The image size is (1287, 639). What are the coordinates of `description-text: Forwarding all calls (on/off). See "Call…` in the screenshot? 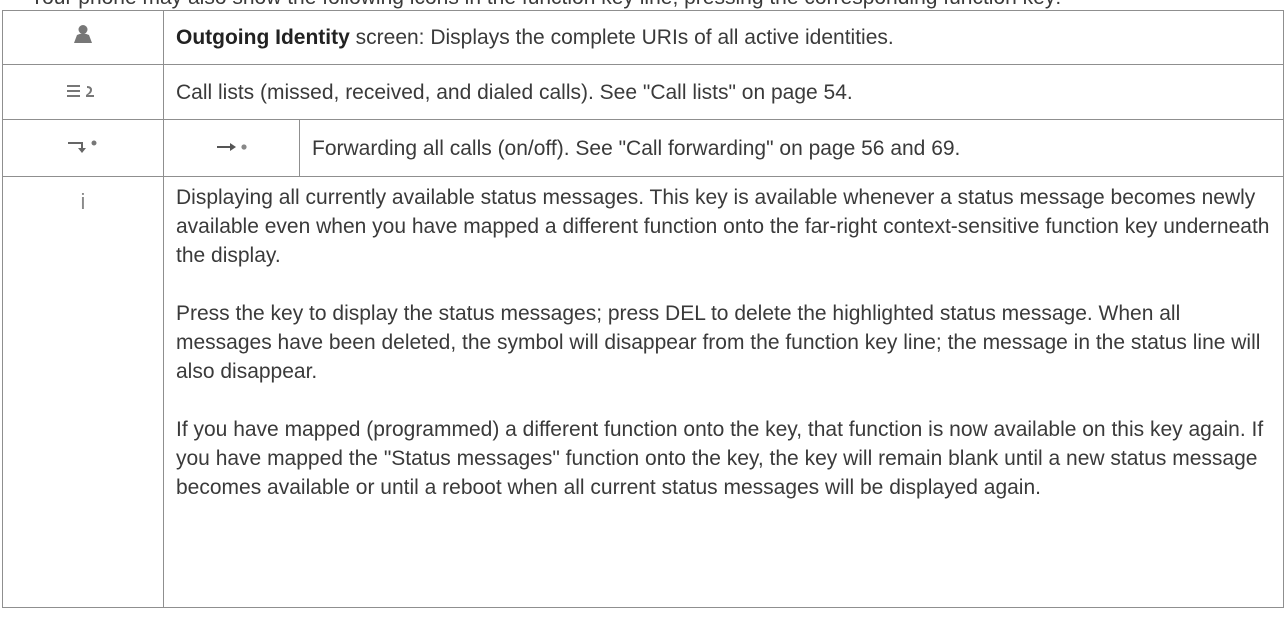 It's located at (636, 148).